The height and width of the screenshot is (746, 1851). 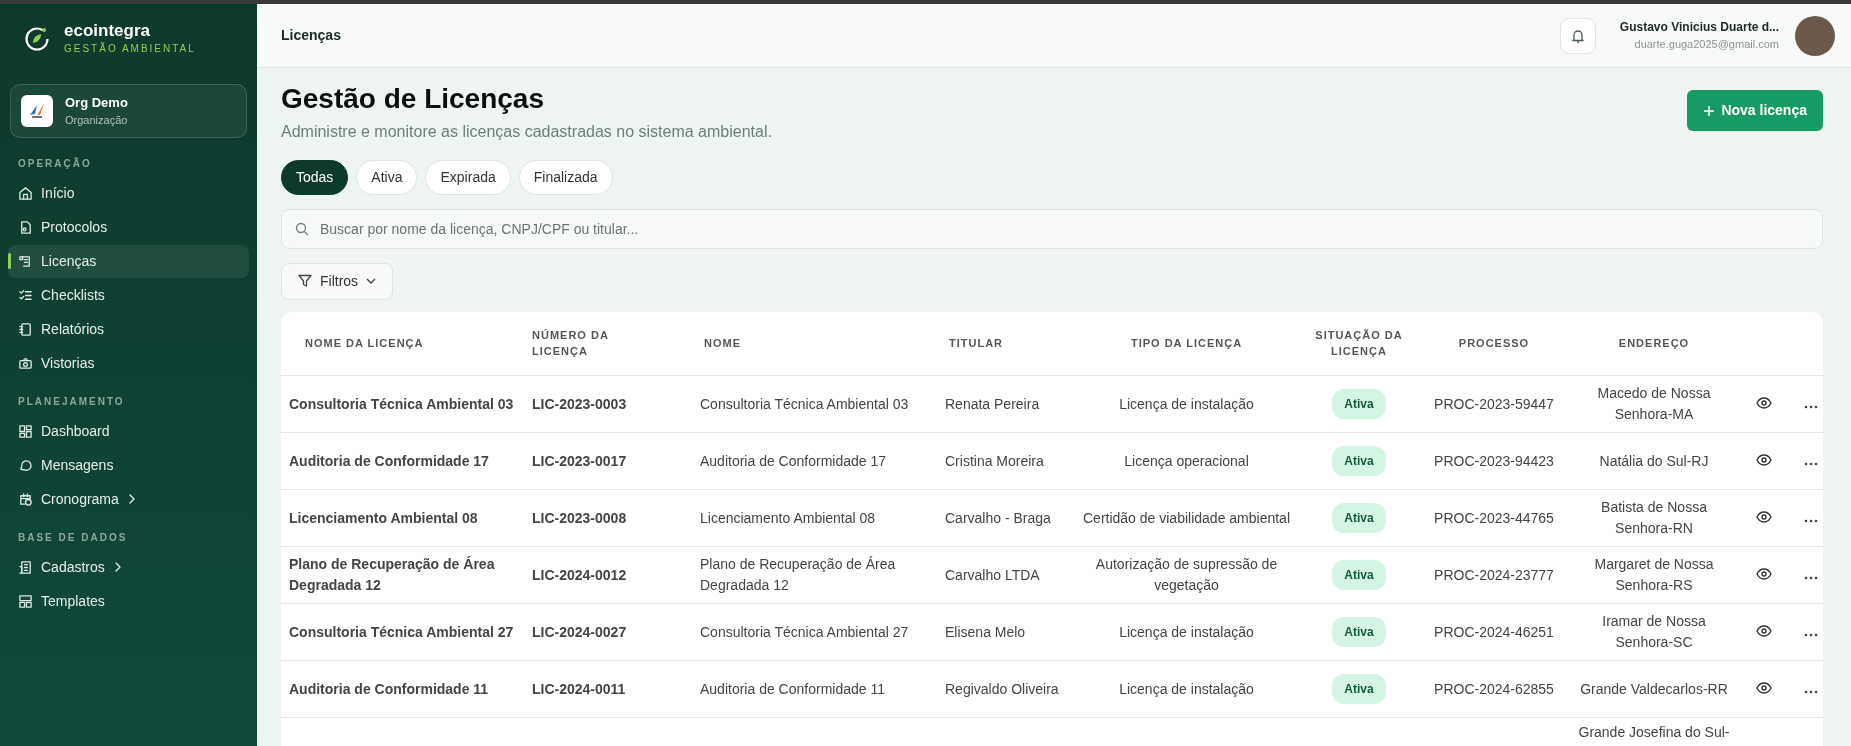 I want to click on name-cell: Consultoria Técnica Ambiental 03, so click(x=804, y=403).